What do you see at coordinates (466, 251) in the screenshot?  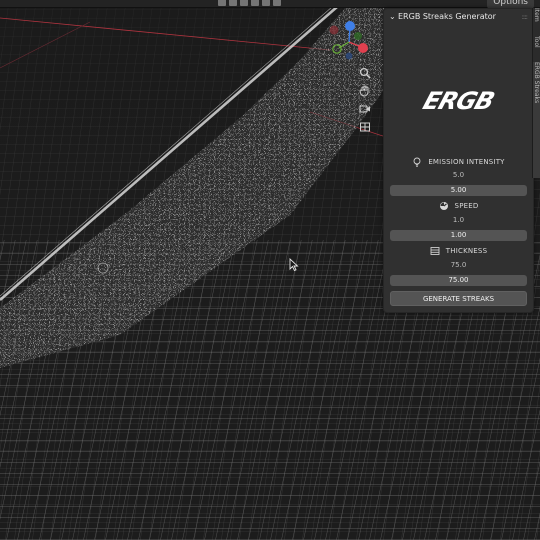 I see `thickness-label: THICKNESS` at bounding box center [466, 251].